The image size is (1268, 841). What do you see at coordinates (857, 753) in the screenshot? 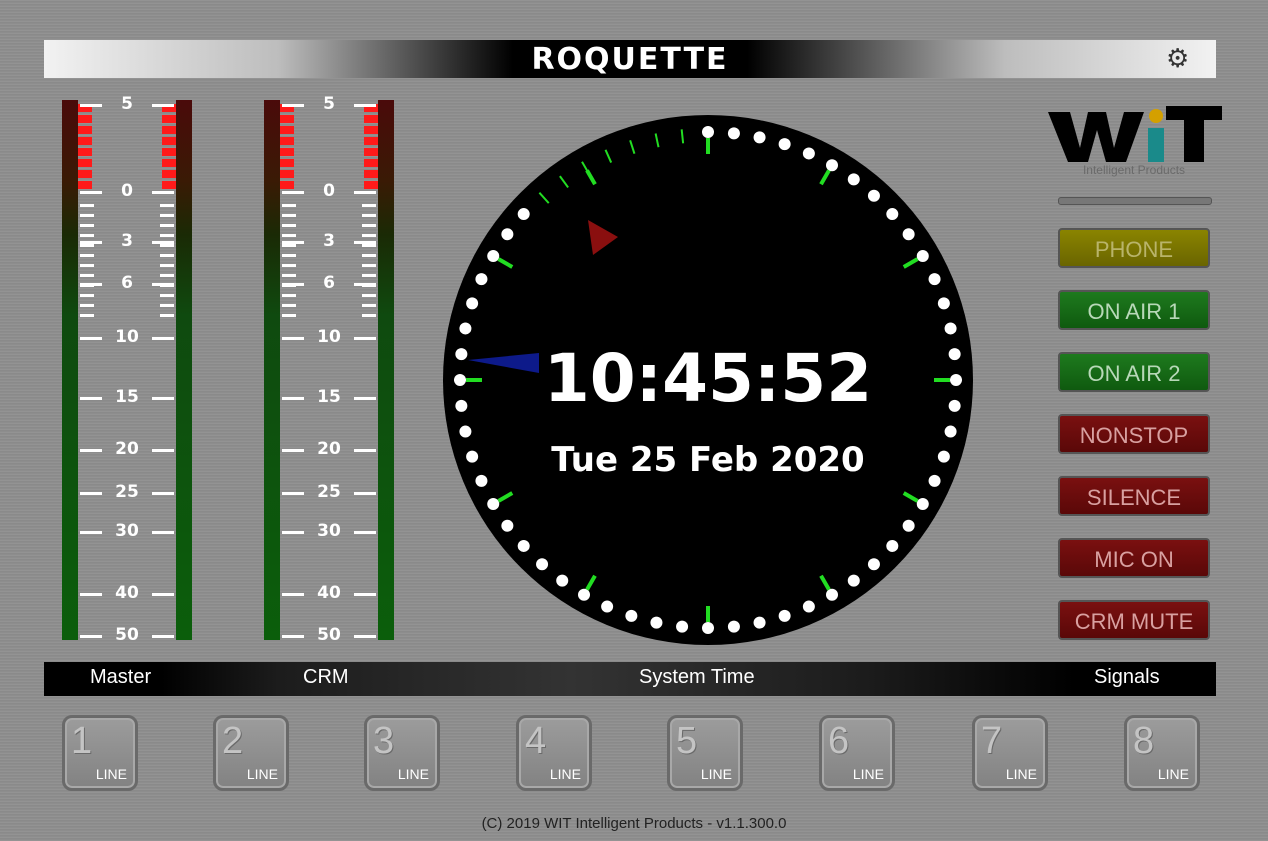
I see `line-button-6: 6 LINE` at bounding box center [857, 753].